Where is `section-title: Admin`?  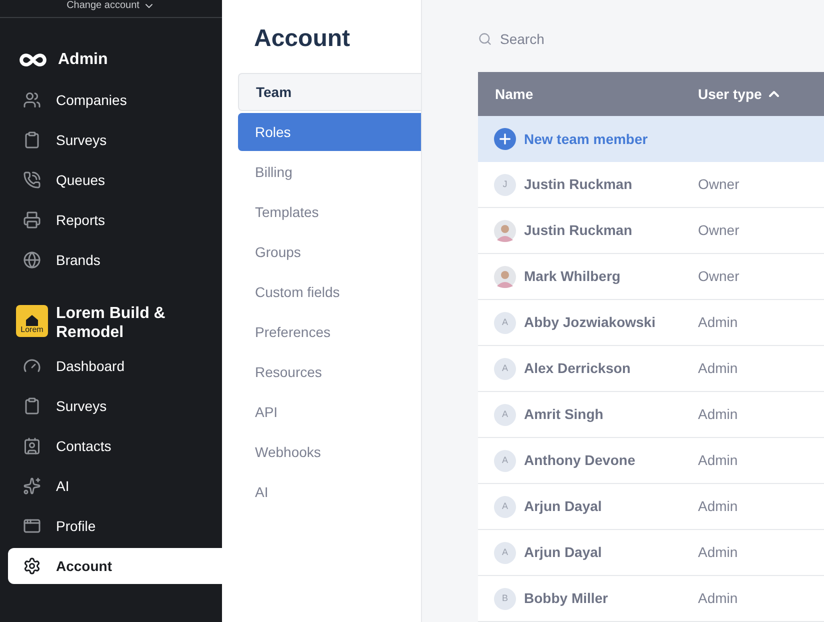 section-title: Admin is located at coordinates (83, 60).